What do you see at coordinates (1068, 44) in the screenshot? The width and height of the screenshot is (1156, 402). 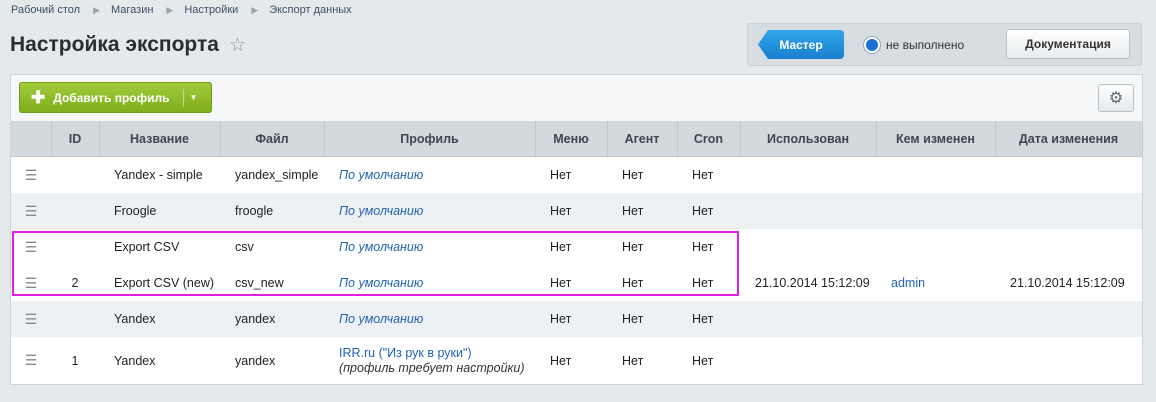 I see `documentation-button: Документация` at bounding box center [1068, 44].